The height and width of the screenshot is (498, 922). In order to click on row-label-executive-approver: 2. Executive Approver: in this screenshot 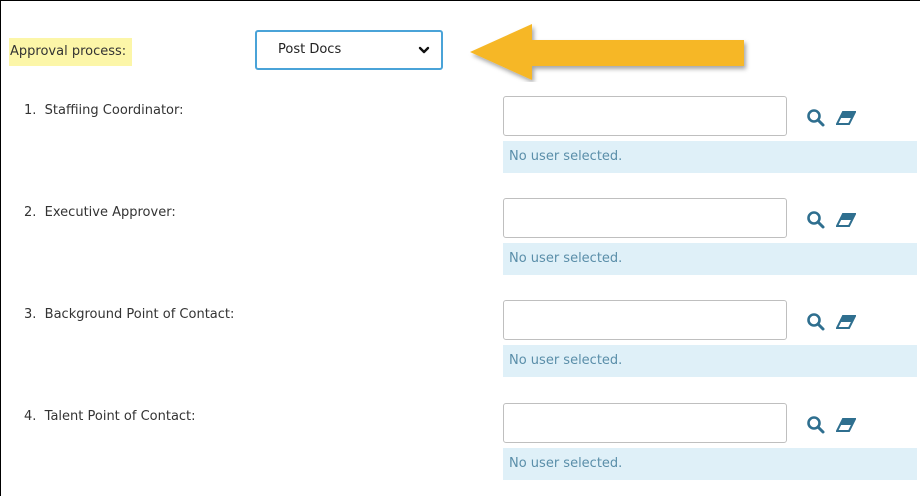, I will do `click(100, 212)`.